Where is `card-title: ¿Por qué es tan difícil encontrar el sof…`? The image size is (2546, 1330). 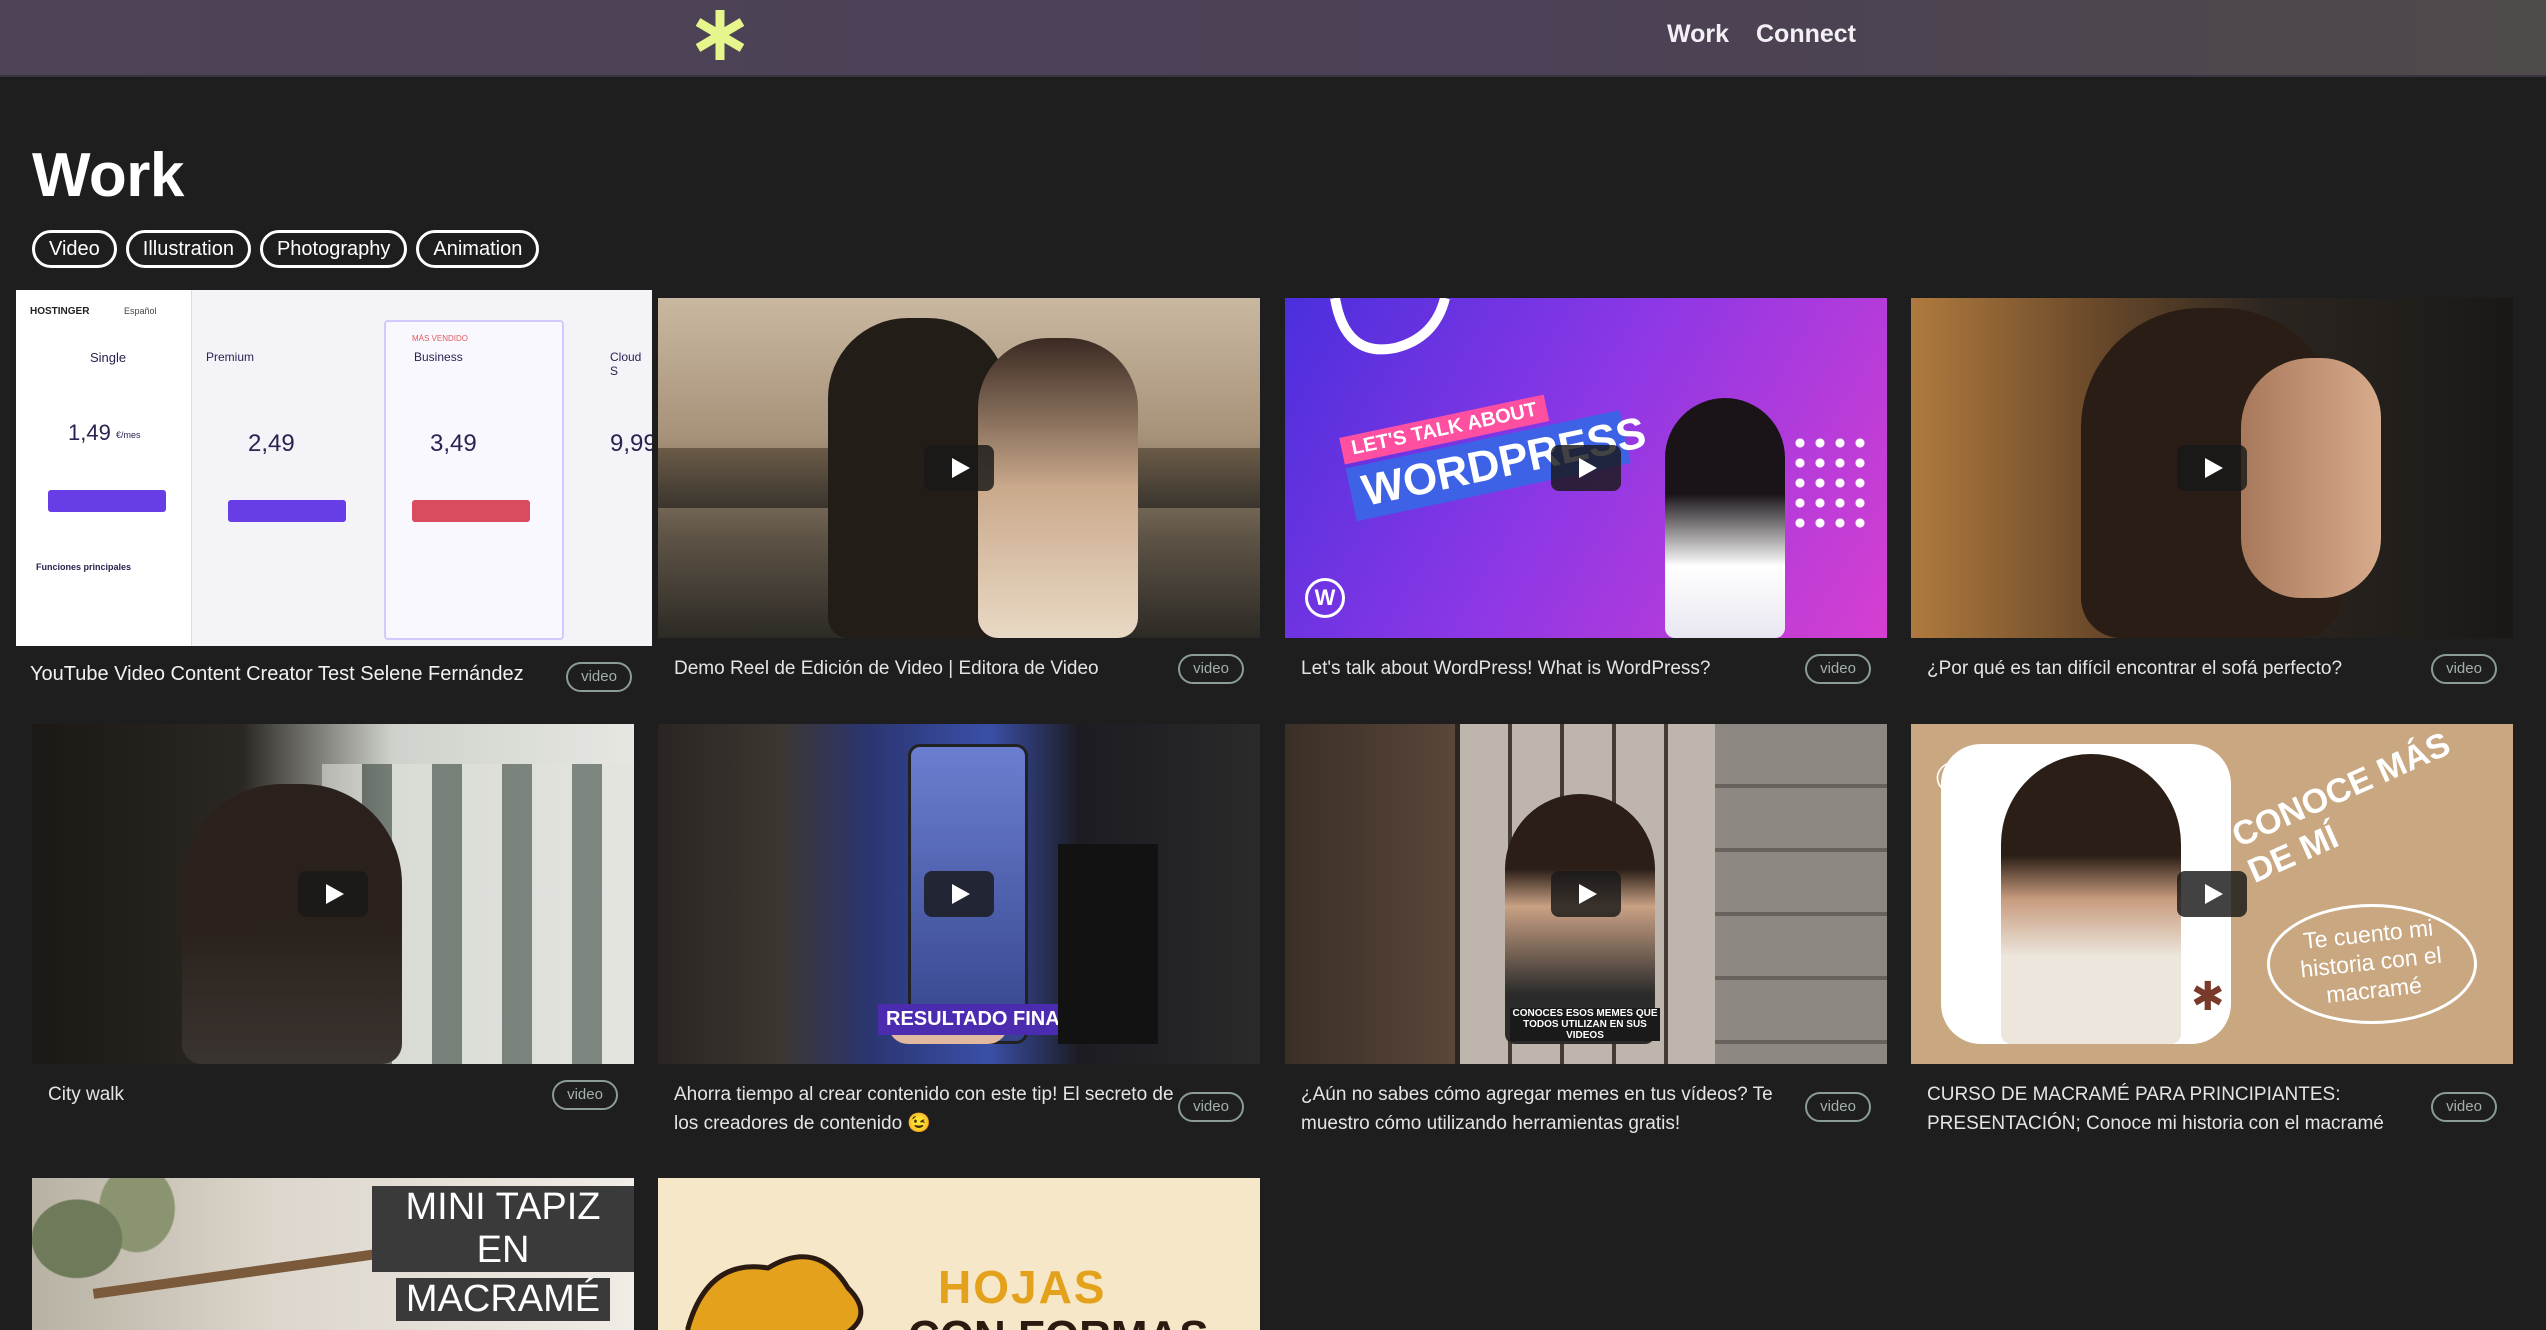
card-title: ¿Por qué es tan difícil encontrar el sof… is located at coordinates (2167, 668).